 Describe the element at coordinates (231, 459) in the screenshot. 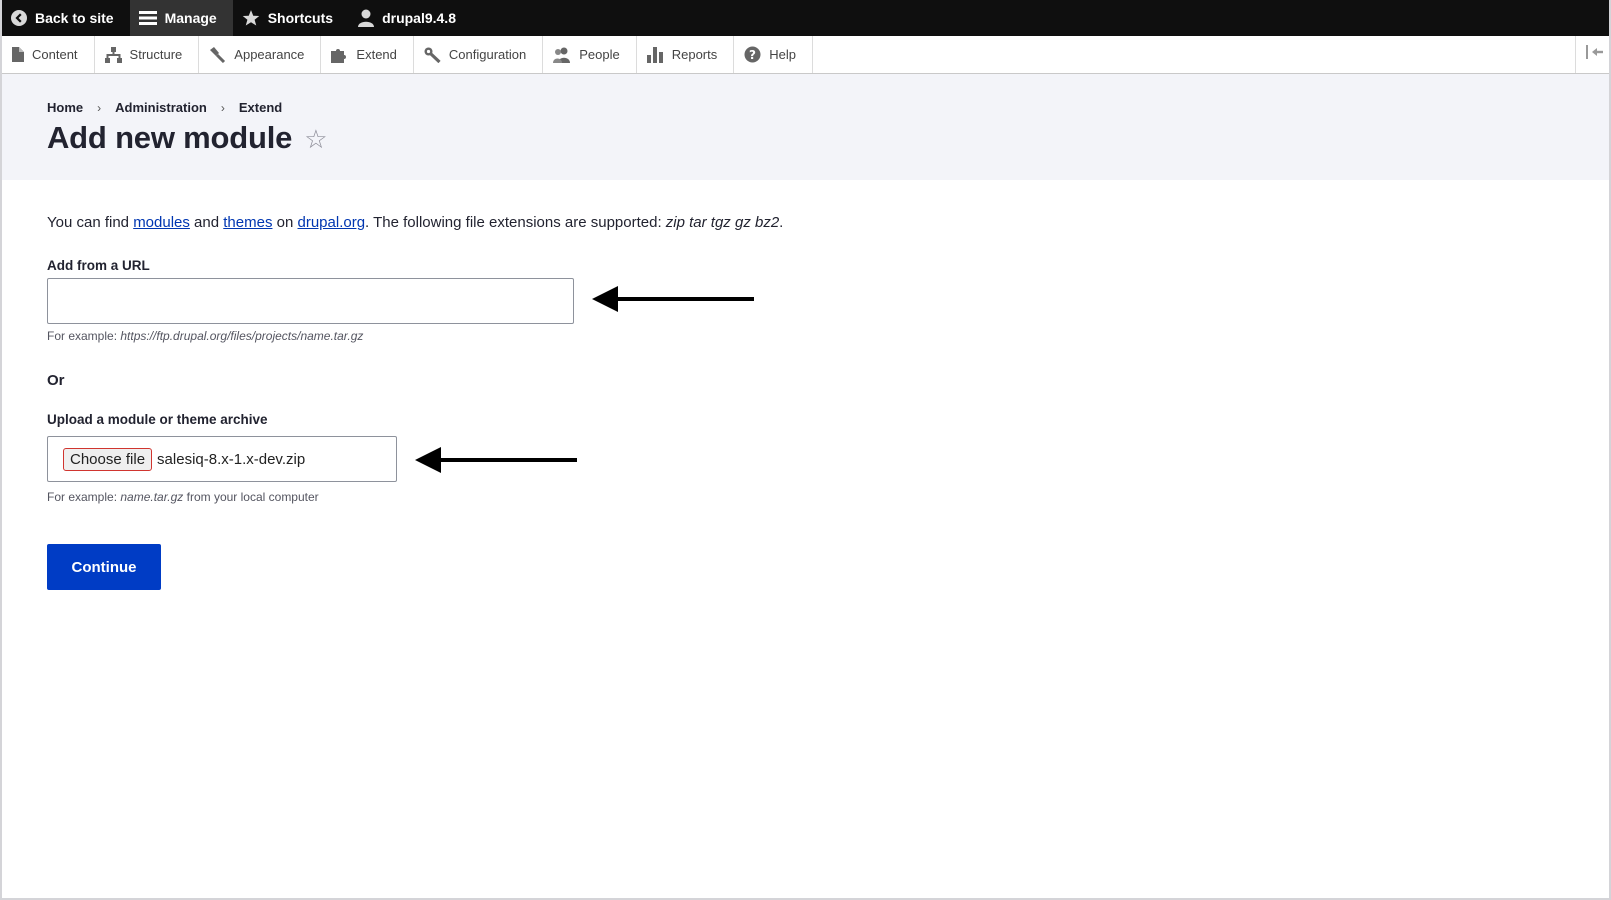

I see `selected-file-name: salesiq-8.x-1.x-dev.zip` at that location.